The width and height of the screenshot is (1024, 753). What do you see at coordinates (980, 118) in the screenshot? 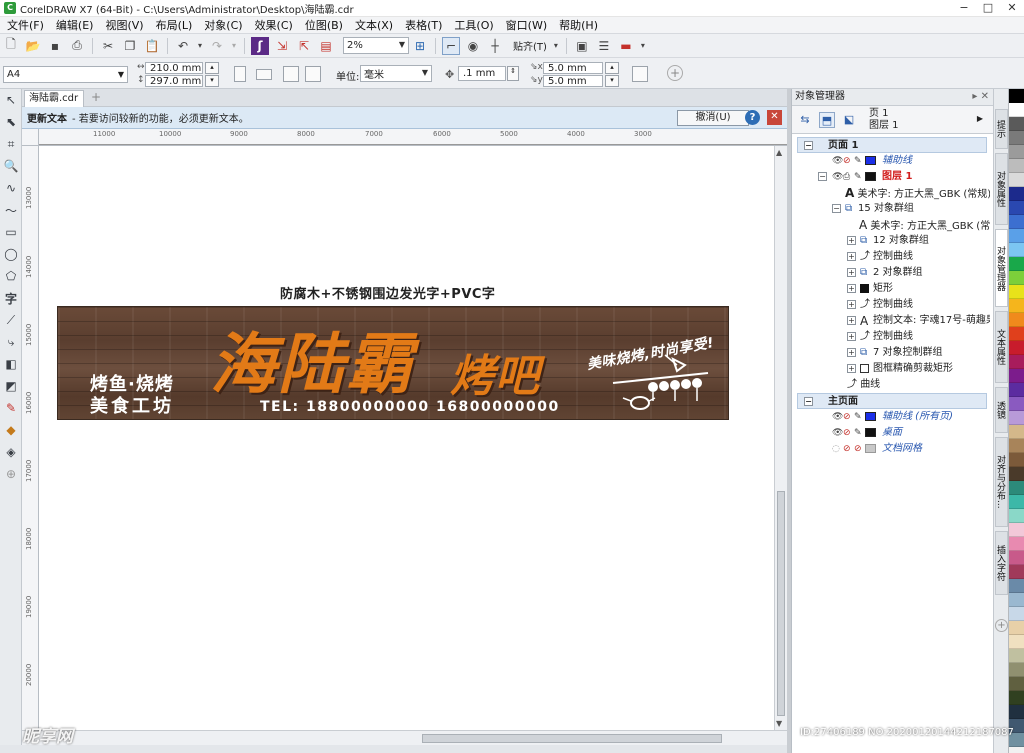
I see `panel-menu-icon: ▶` at bounding box center [980, 118].